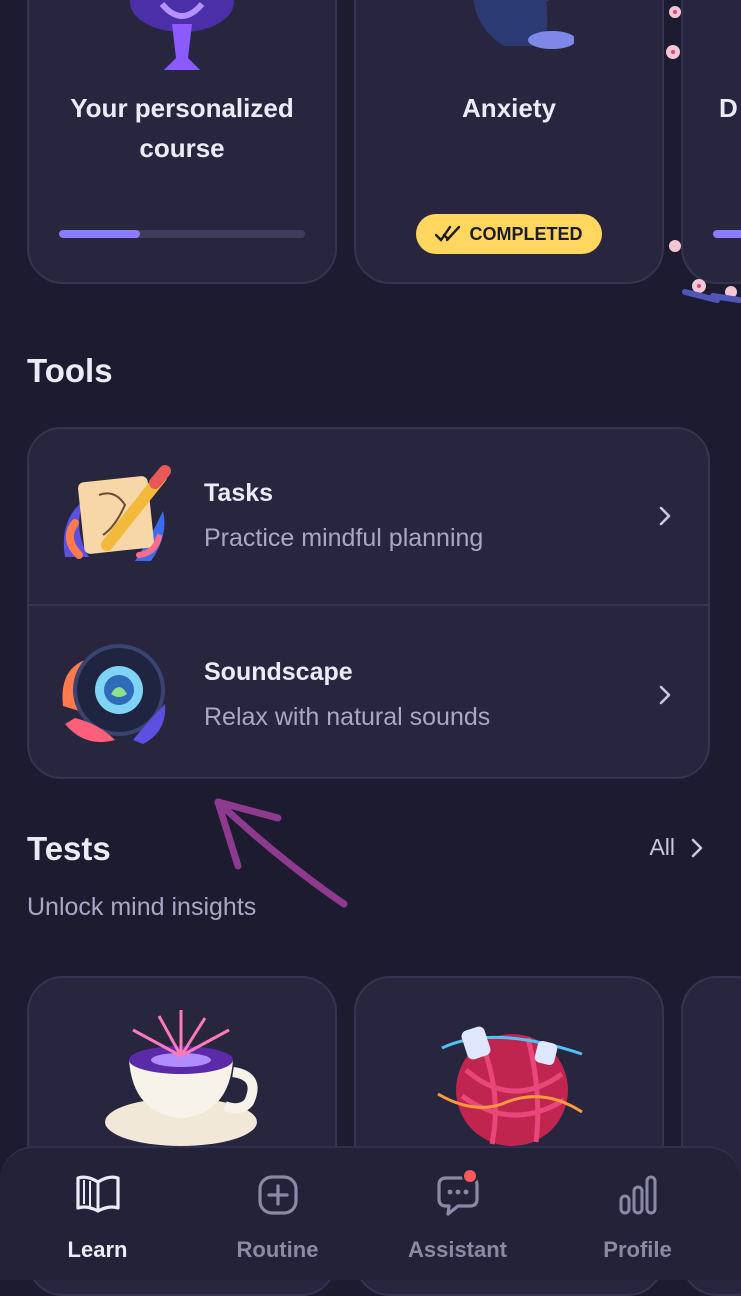  I want to click on nav-label: Routine, so click(277, 1249).